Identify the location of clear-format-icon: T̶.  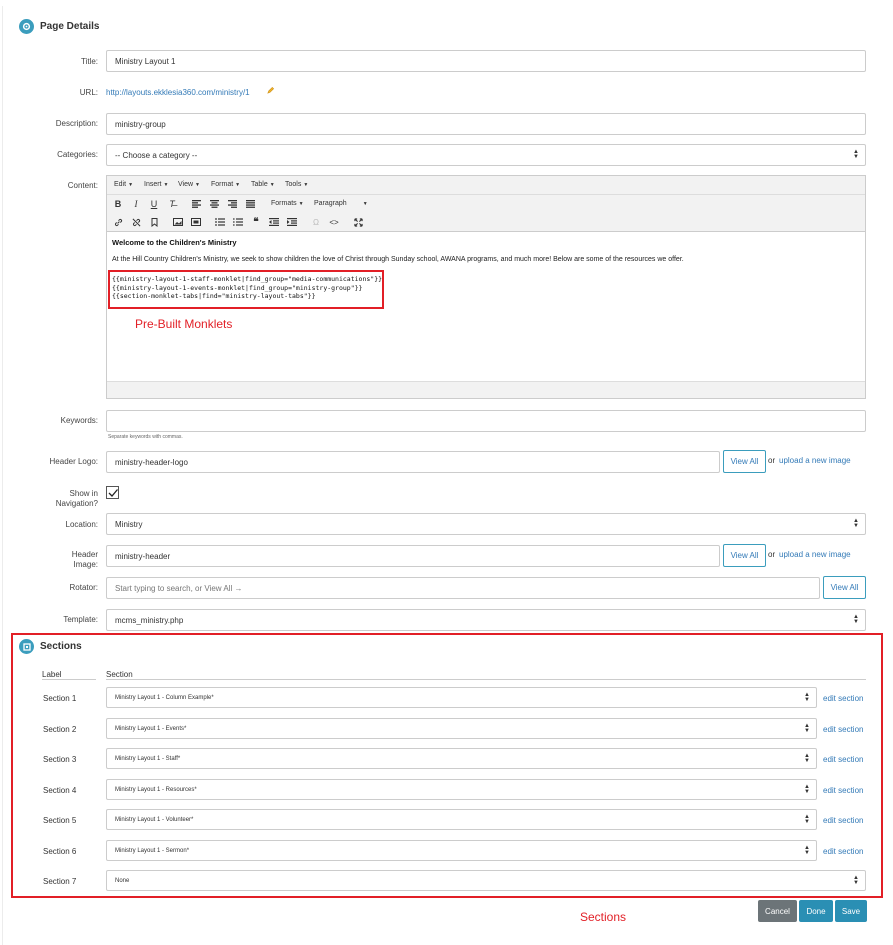
(172, 204).